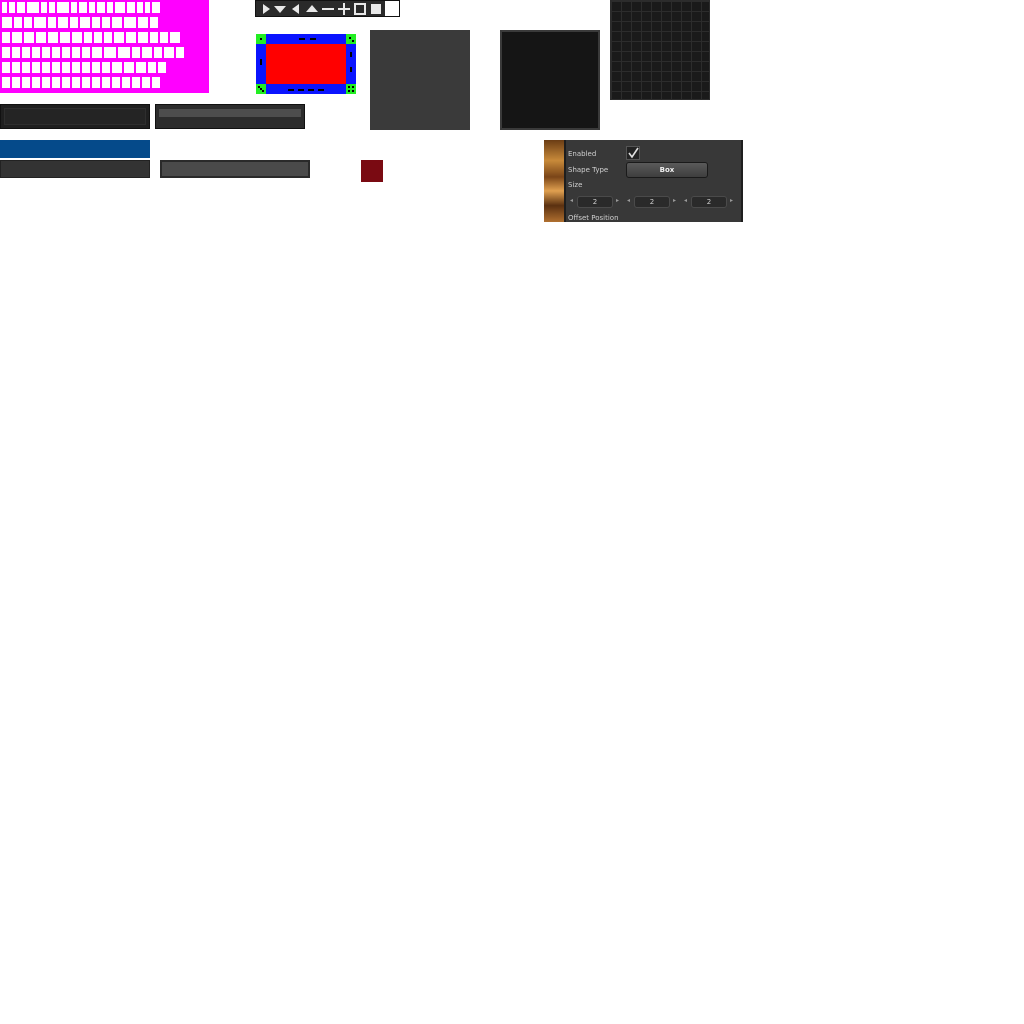 The height and width of the screenshot is (1024, 1024). I want to click on nine-slice-frame, so click(306, 64).